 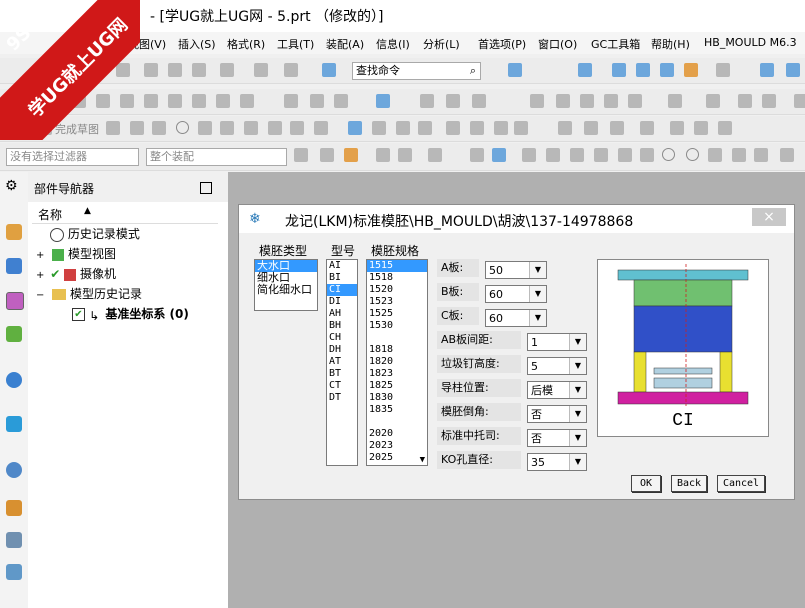 I want to click on menu-analysis: 分析(L), so click(x=441, y=44).